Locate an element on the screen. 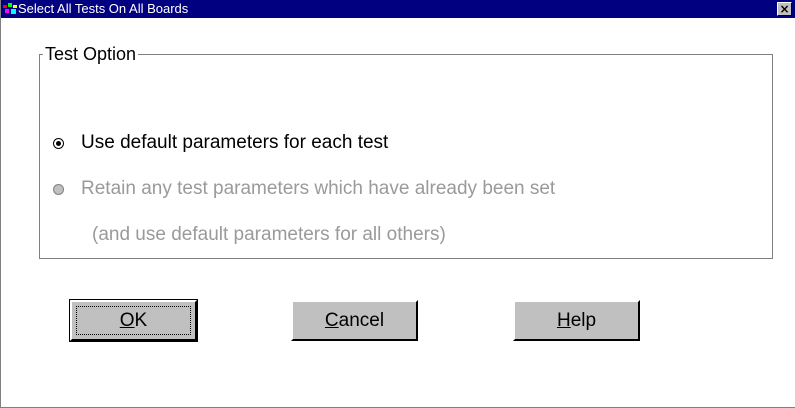 This screenshot has height=408, width=795. help-button: Help is located at coordinates (576, 320).